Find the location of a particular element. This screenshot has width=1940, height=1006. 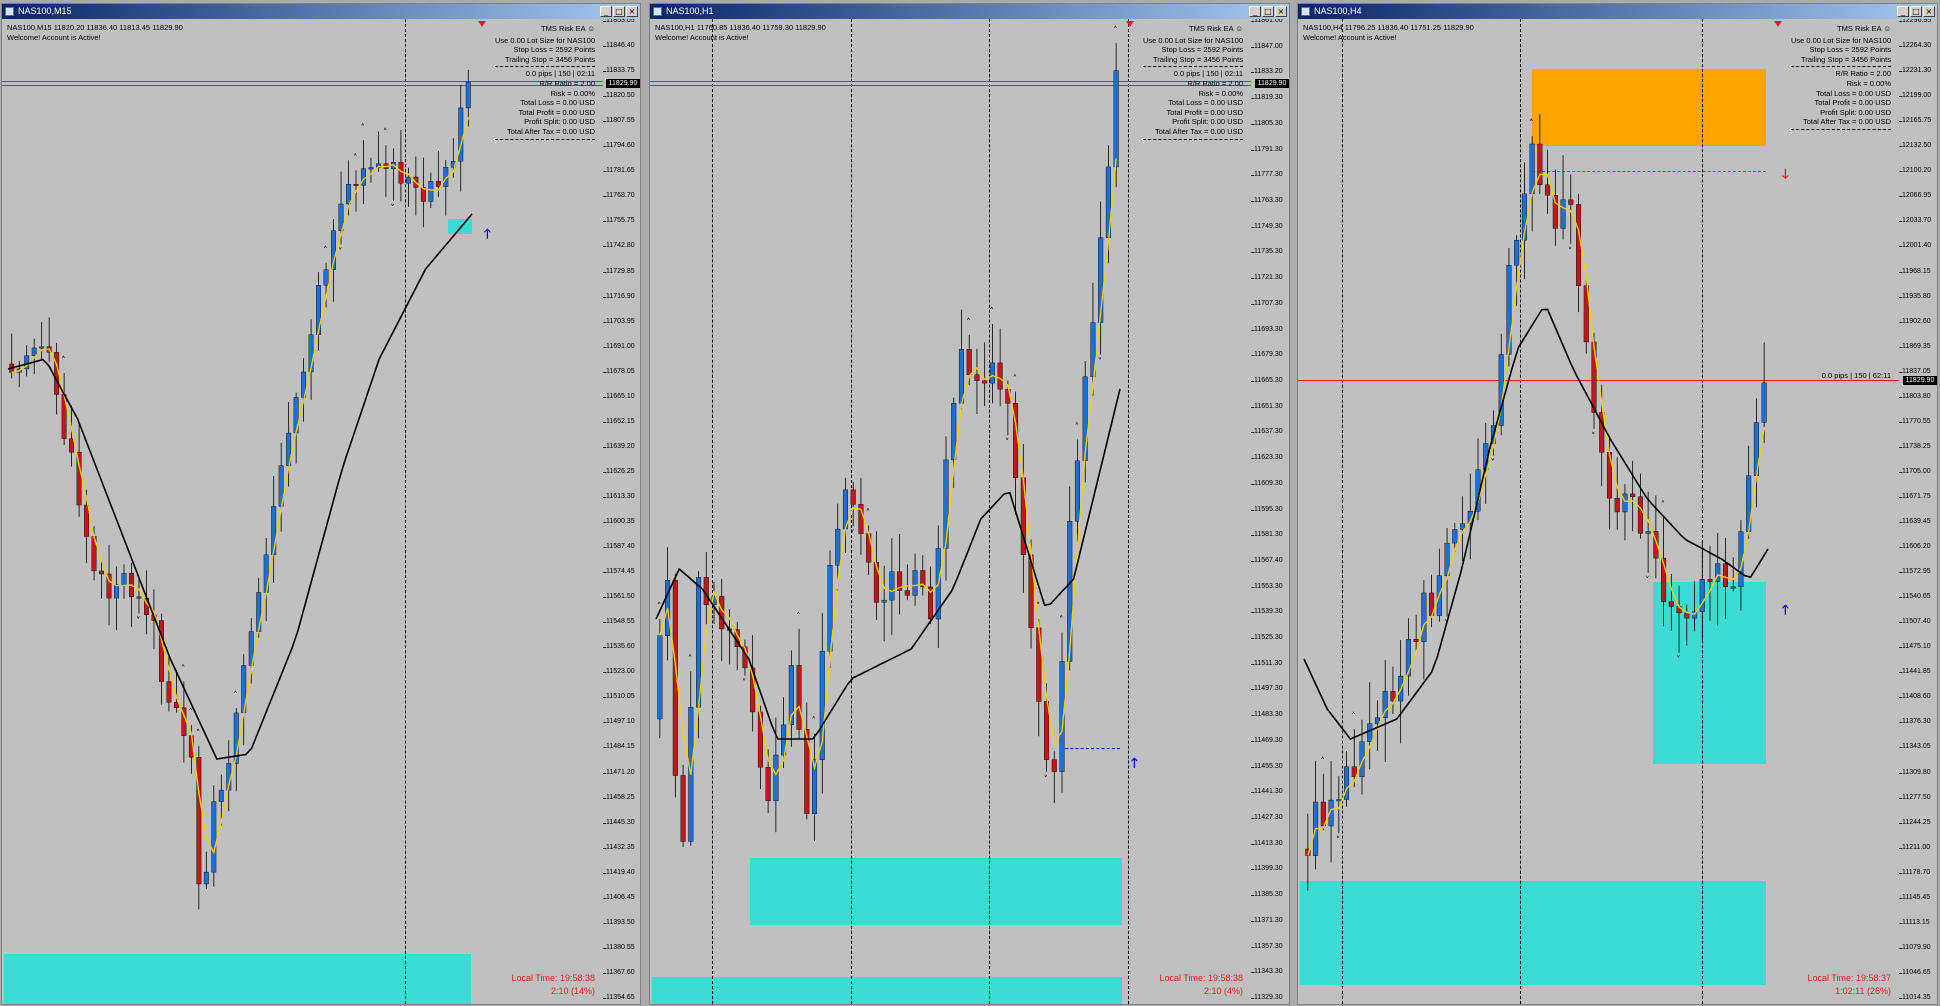

price-tick-label: 11441.85 is located at coordinates (1916, 672).